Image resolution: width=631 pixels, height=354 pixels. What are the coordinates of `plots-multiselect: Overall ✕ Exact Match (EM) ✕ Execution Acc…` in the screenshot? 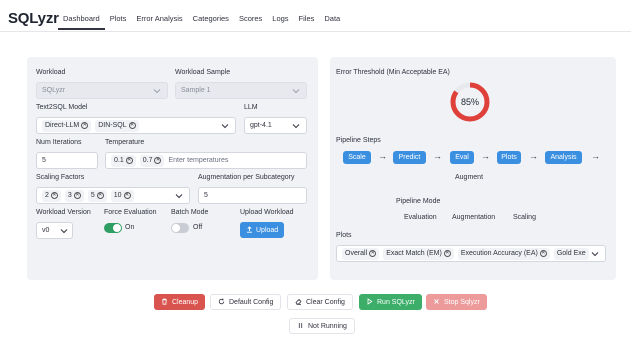 It's located at (471, 253).